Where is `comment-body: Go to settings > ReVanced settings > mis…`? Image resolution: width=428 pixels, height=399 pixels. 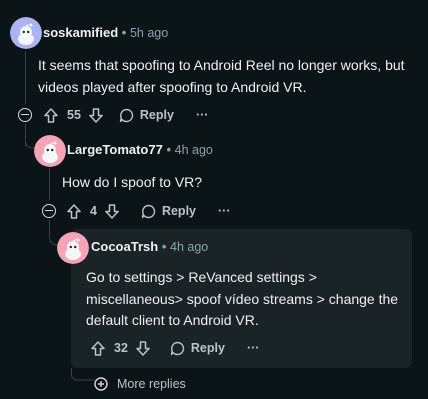 comment-body: Go to settings > ReVanced settings > mis… is located at coordinates (246, 299).